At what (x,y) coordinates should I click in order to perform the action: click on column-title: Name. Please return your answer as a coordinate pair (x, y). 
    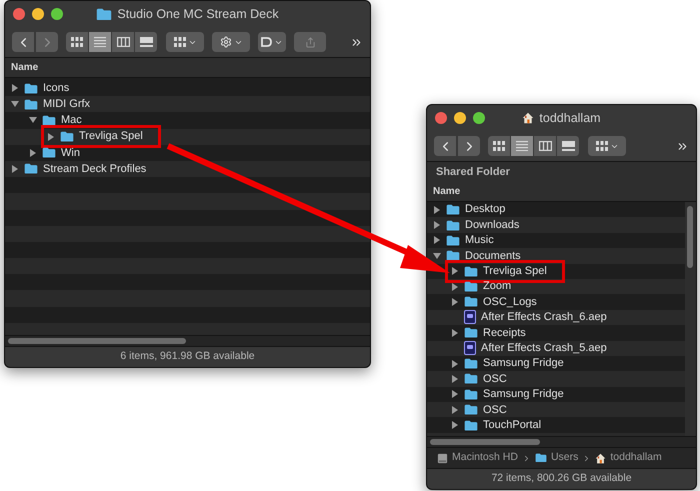
    Looking at the image, I should click on (446, 192).